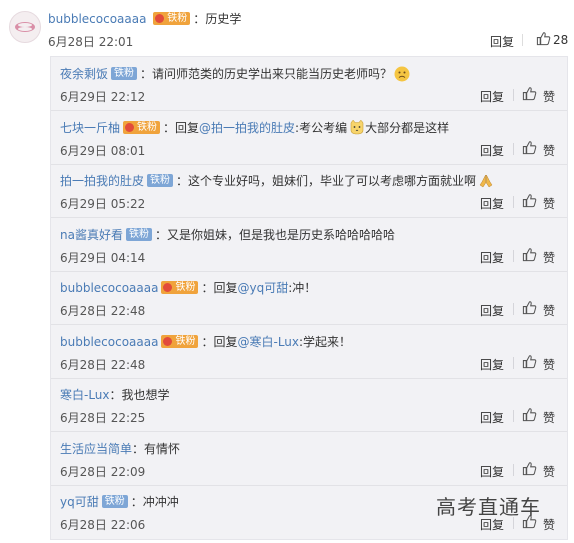 This screenshot has width=574, height=543. I want to click on reply-user: 拍一拍我的肚皮, so click(102, 181).